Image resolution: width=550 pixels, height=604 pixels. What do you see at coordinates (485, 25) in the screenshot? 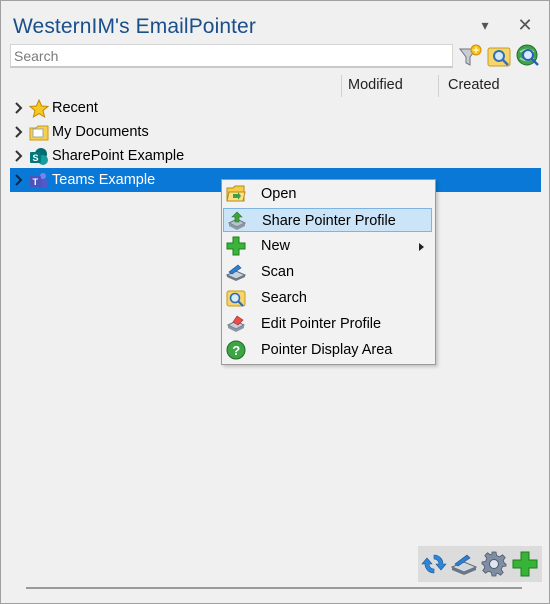
I see `dropdown-button: ▾` at bounding box center [485, 25].